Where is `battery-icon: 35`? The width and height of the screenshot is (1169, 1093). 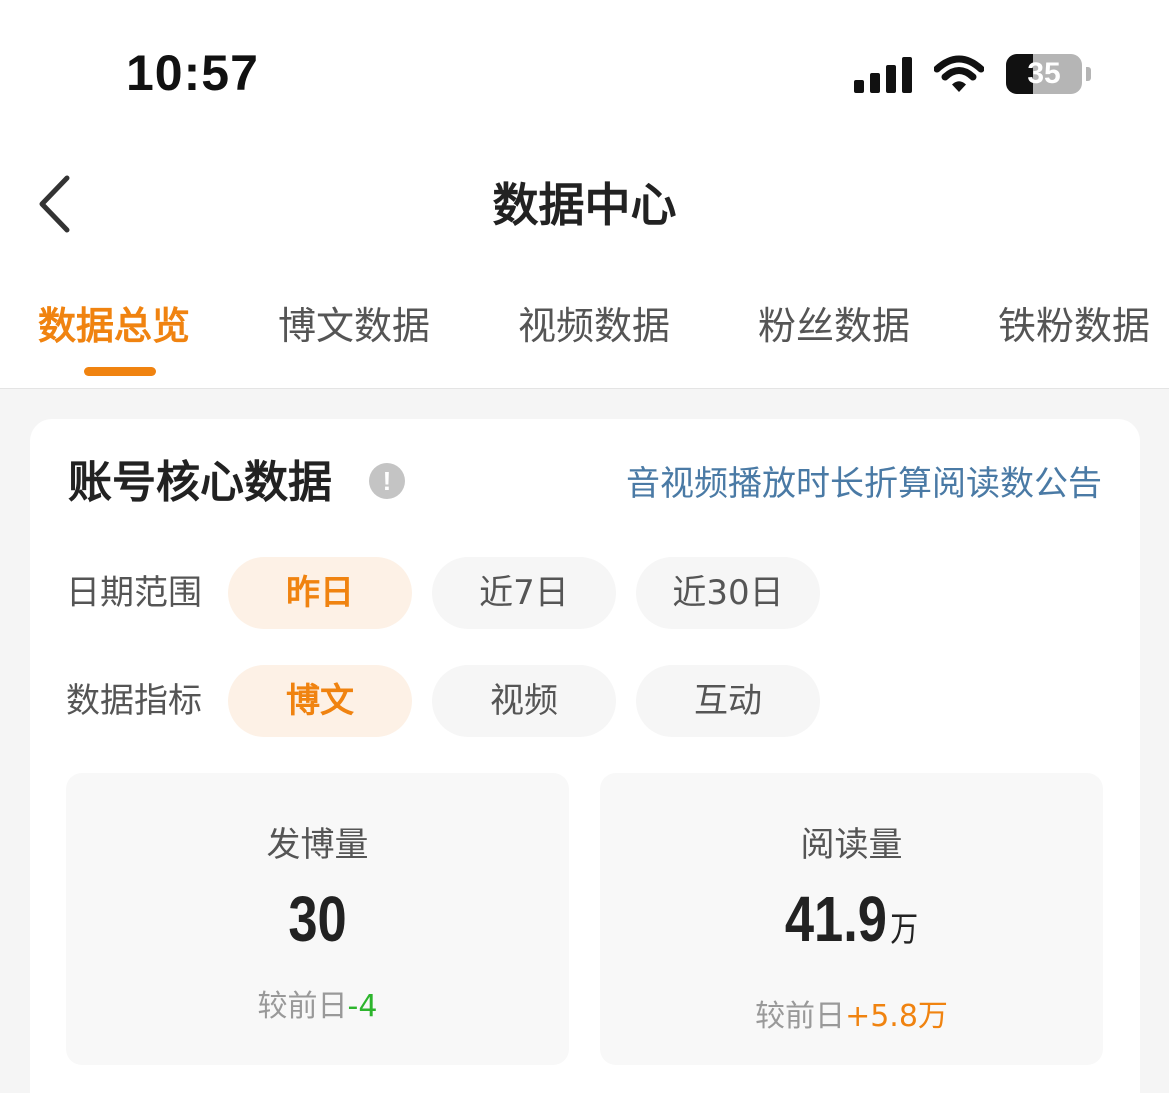 battery-icon: 35 is located at coordinates (1044, 74).